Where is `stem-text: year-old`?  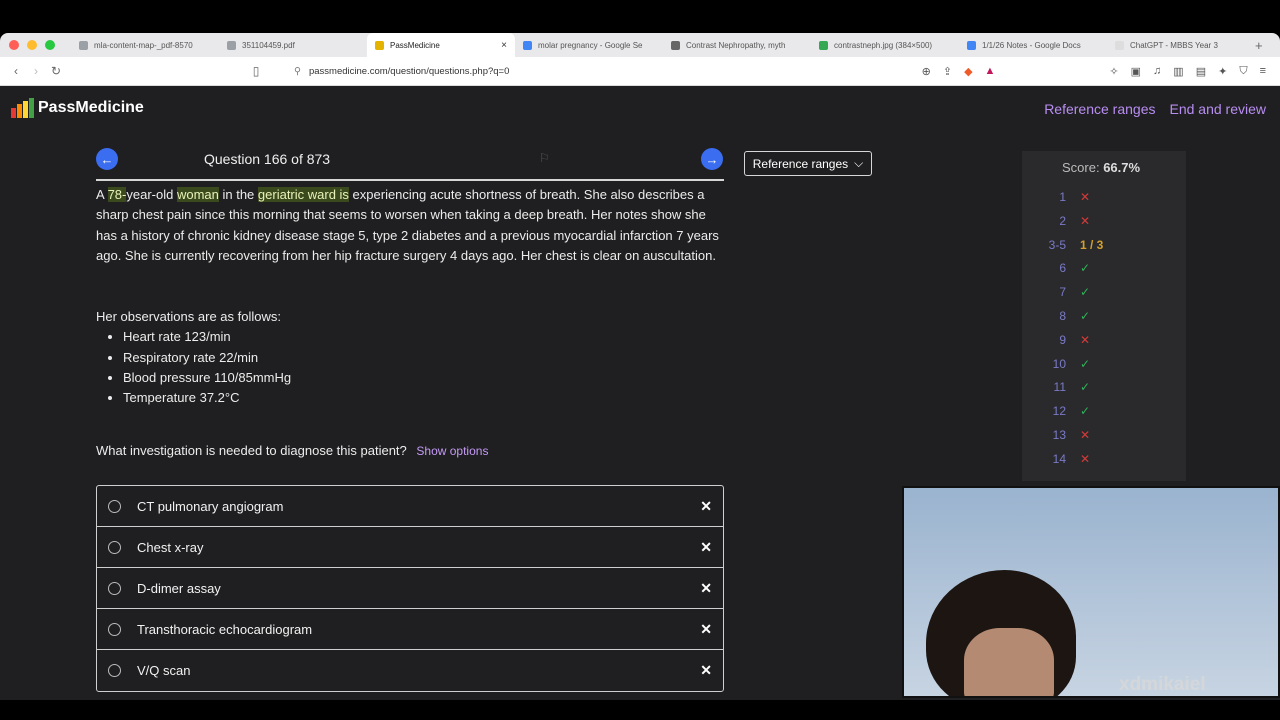 stem-text: year-old is located at coordinates (151, 194).